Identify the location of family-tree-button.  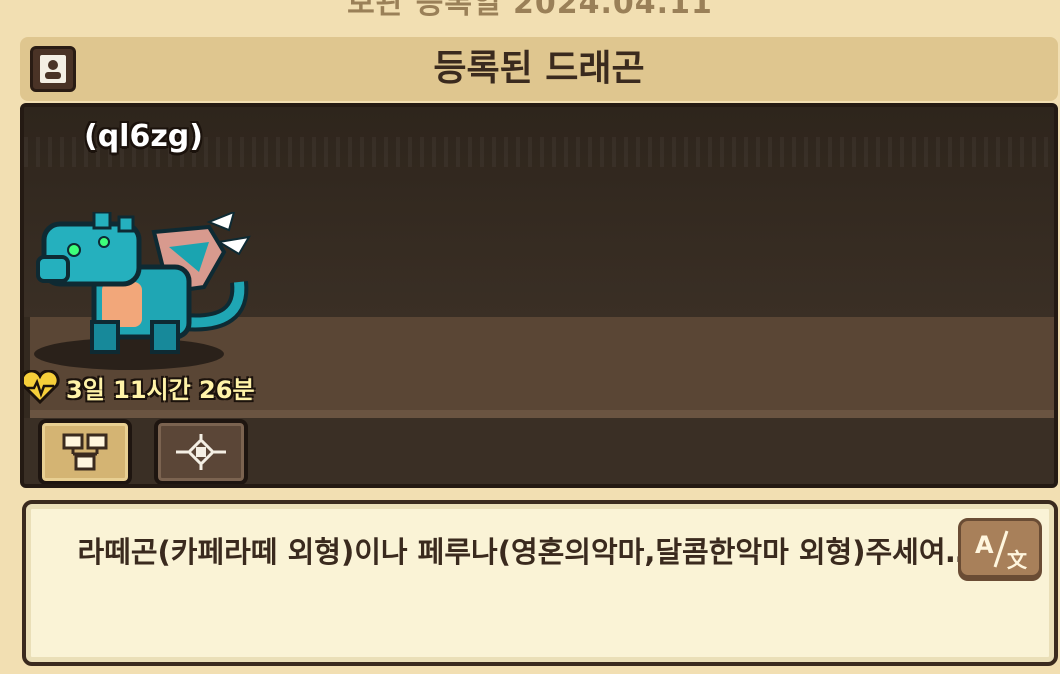
(85, 451).